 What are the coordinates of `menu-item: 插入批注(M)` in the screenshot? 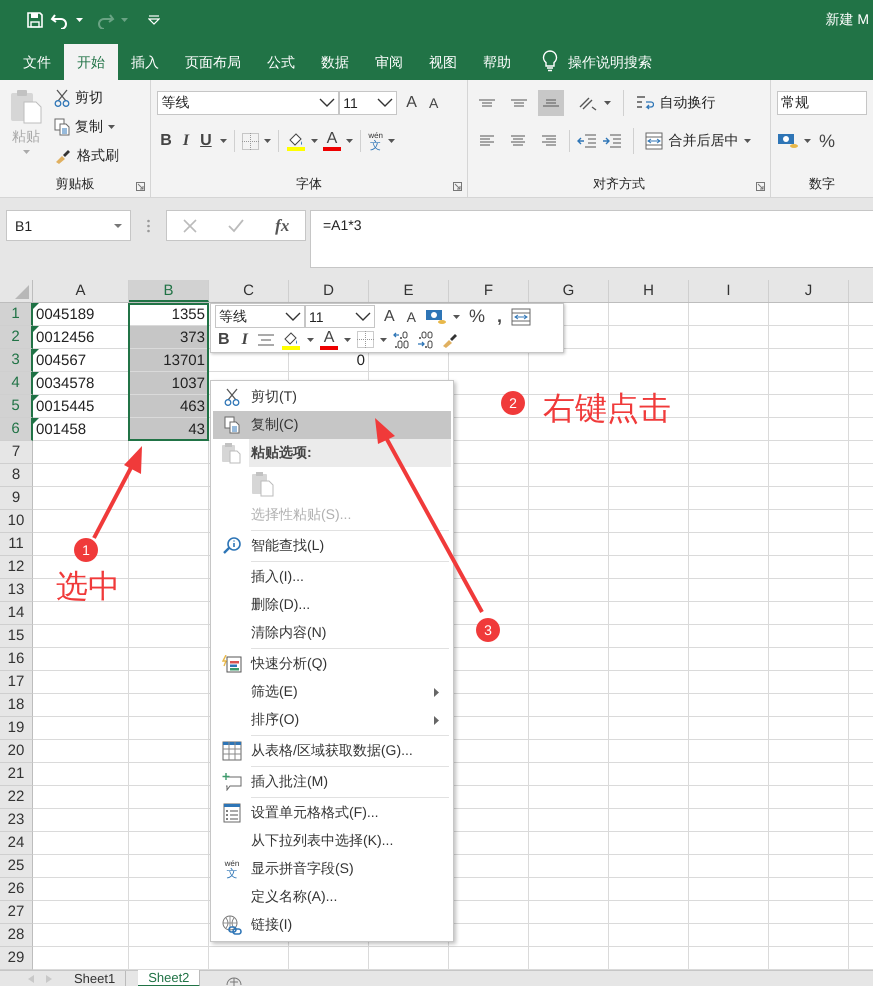 It's located at (332, 782).